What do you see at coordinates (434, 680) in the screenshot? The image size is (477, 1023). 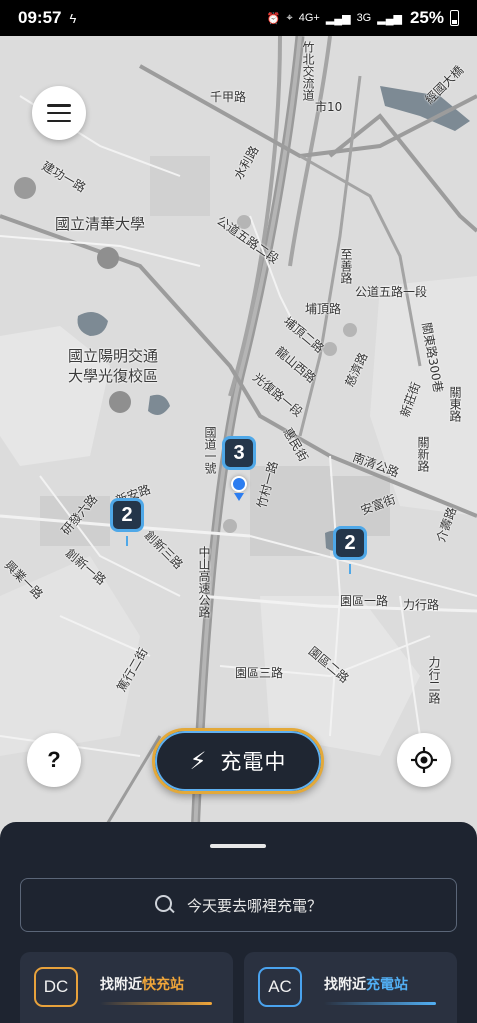 I see `road-label: 力行二路` at bounding box center [434, 680].